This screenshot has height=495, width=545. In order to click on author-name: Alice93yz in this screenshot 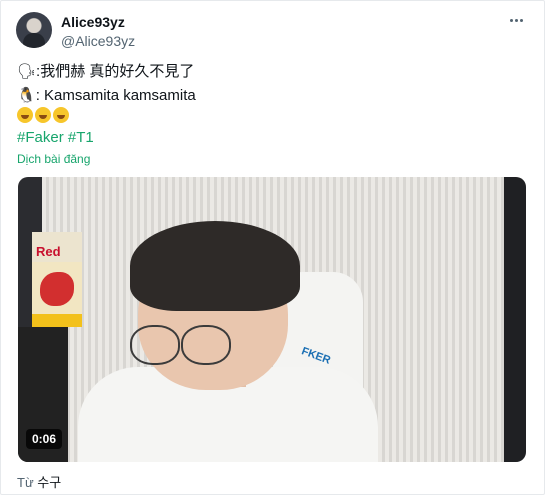, I will do `click(93, 22)`.